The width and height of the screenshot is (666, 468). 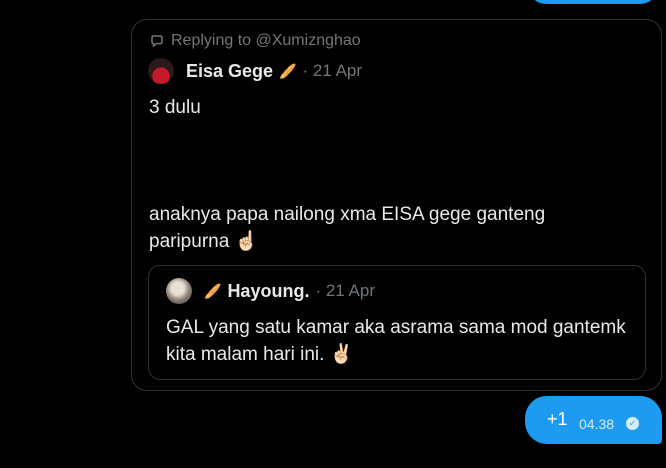 I want to click on reply-speech-bubble-icon, so click(x=157, y=41).